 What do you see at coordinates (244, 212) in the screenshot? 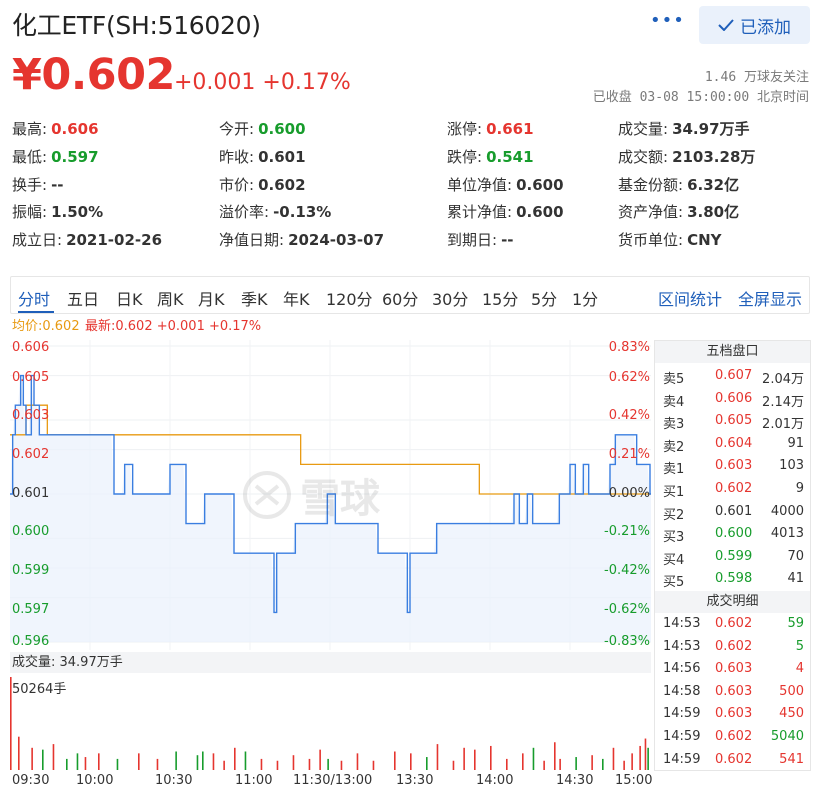
I see `quote-label: 溢价率:` at bounding box center [244, 212].